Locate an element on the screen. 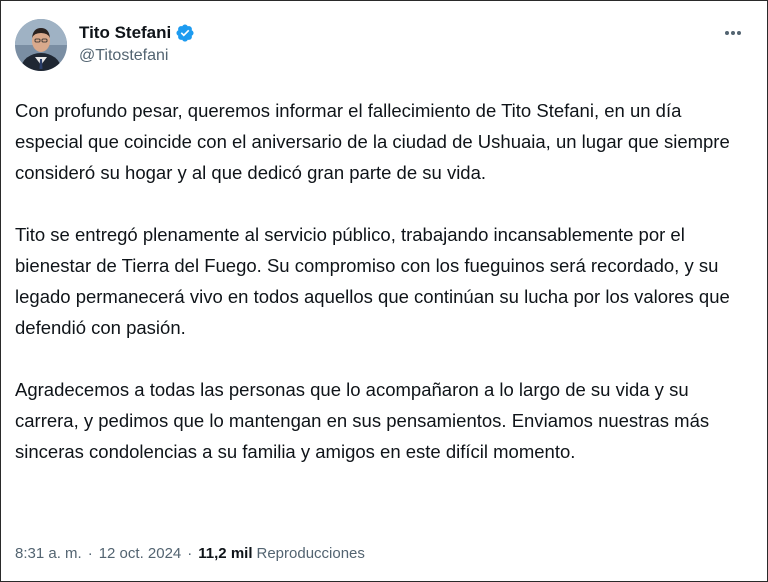  tweet-time: 8:31 a. m. is located at coordinates (48, 553).